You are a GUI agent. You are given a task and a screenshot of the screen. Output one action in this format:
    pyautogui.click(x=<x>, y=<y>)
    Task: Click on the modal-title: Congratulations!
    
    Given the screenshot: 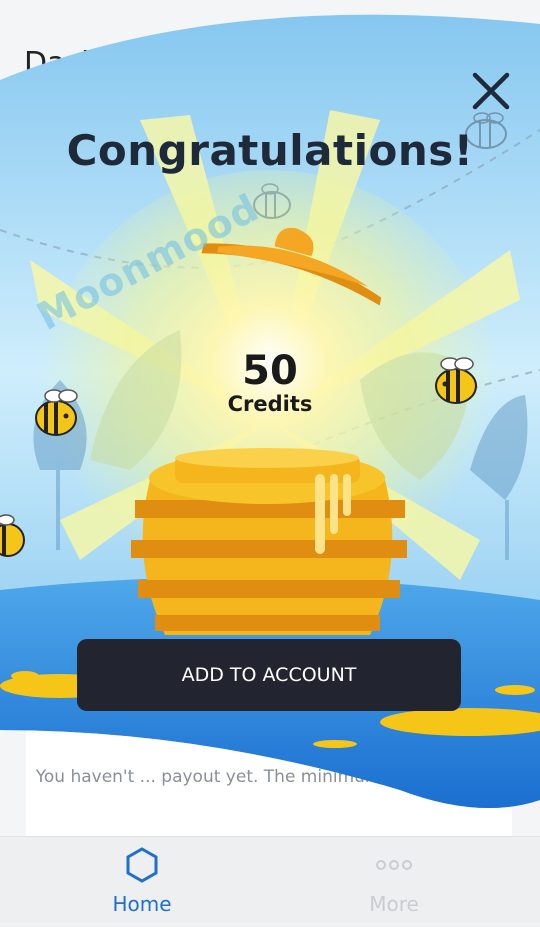 What is the action you would take?
    pyautogui.click(x=270, y=150)
    